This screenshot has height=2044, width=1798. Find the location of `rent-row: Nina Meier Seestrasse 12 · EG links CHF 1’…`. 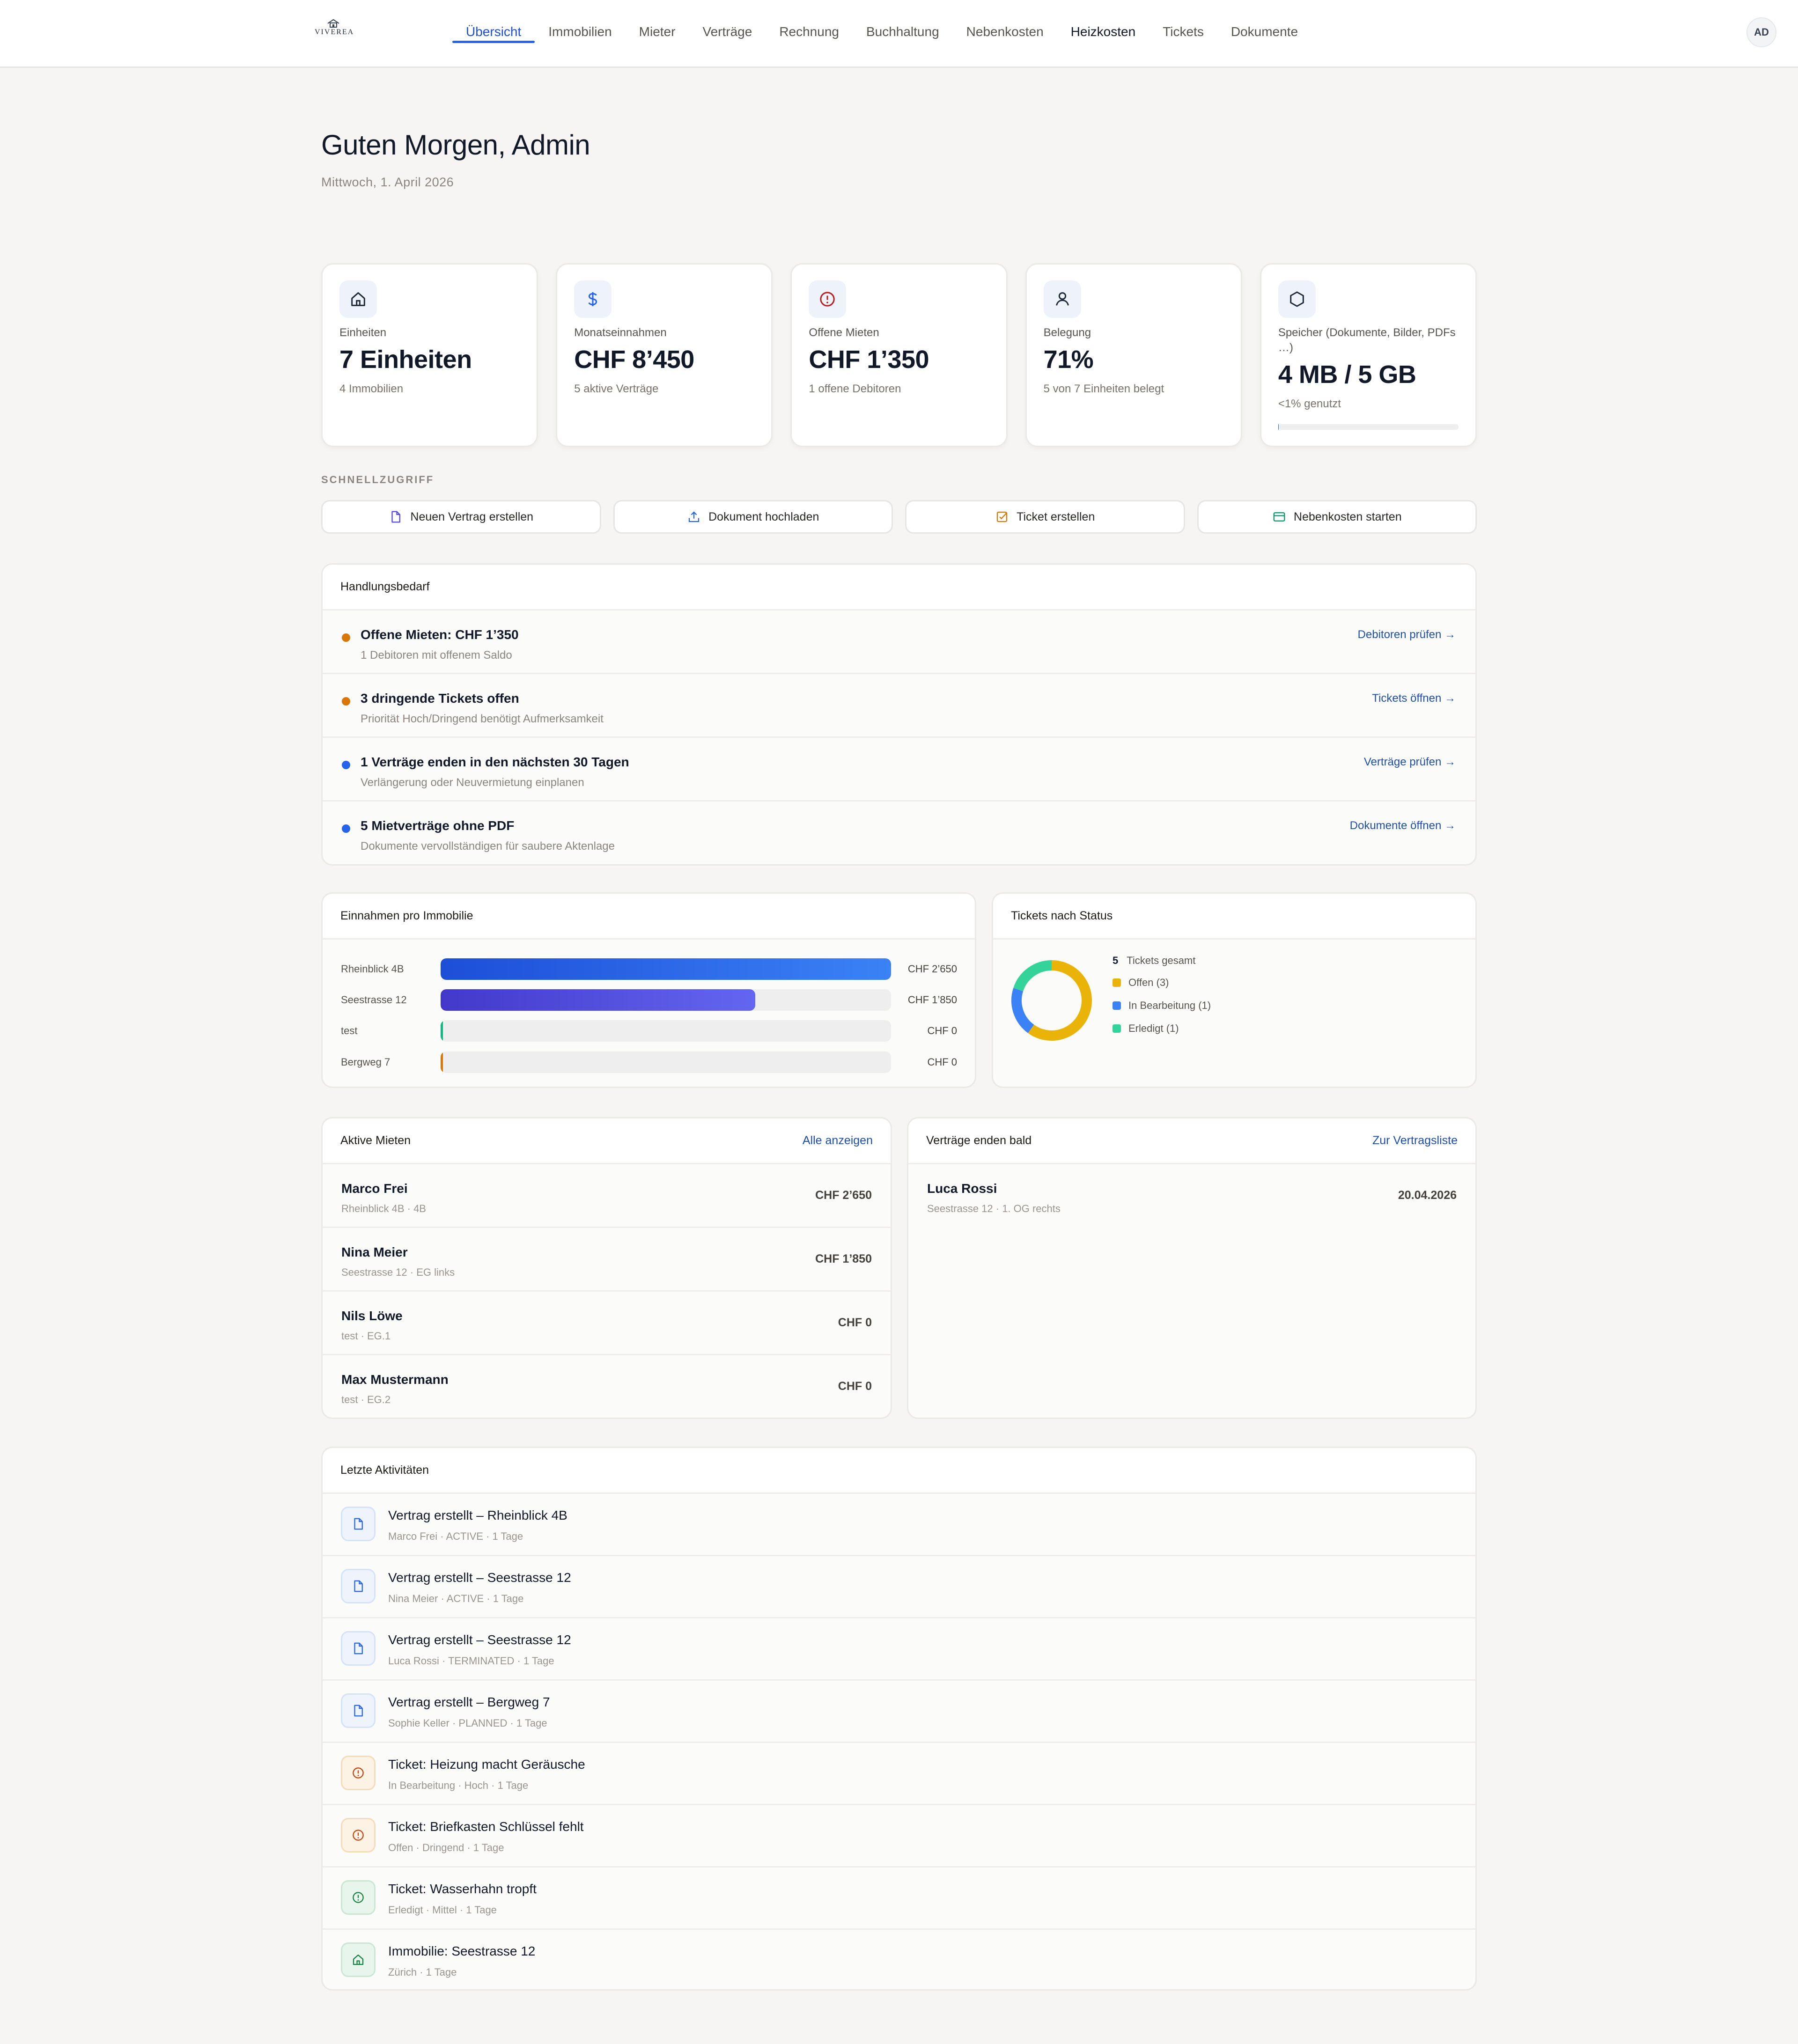

rent-row: Nina Meier Seestrasse 12 · EG links CHF 1’… is located at coordinates (607, 1260).